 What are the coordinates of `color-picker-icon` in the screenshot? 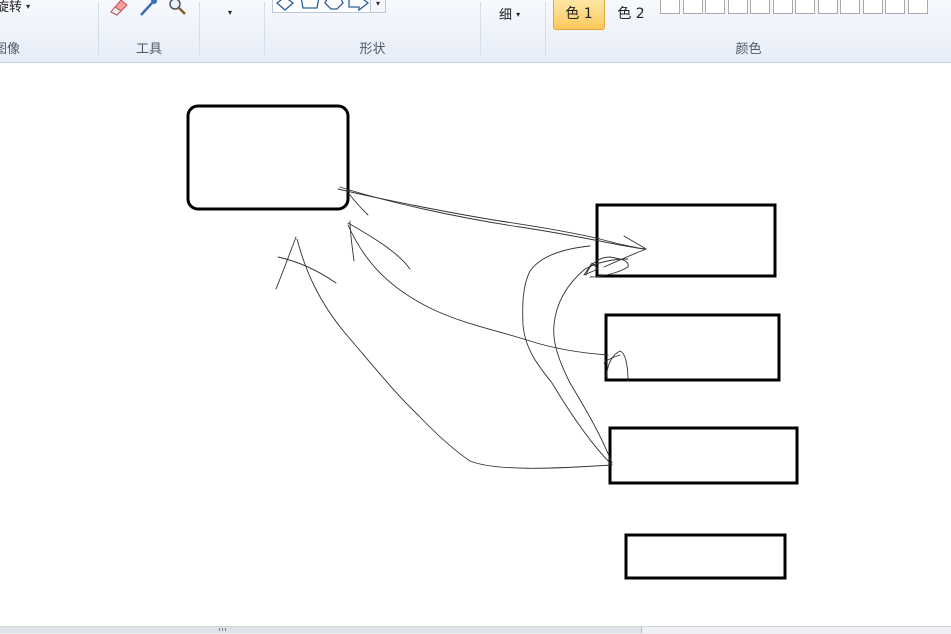 It's located at (148, 8).